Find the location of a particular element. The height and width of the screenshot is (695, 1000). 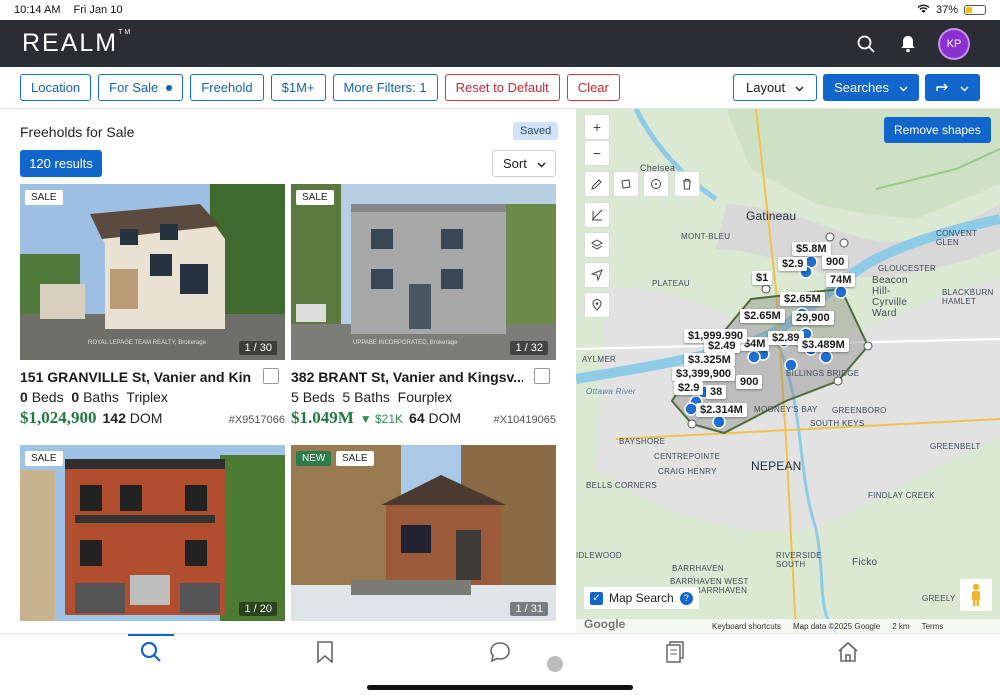

reset-button: Reset to Default is located at coordinates (502, 87).